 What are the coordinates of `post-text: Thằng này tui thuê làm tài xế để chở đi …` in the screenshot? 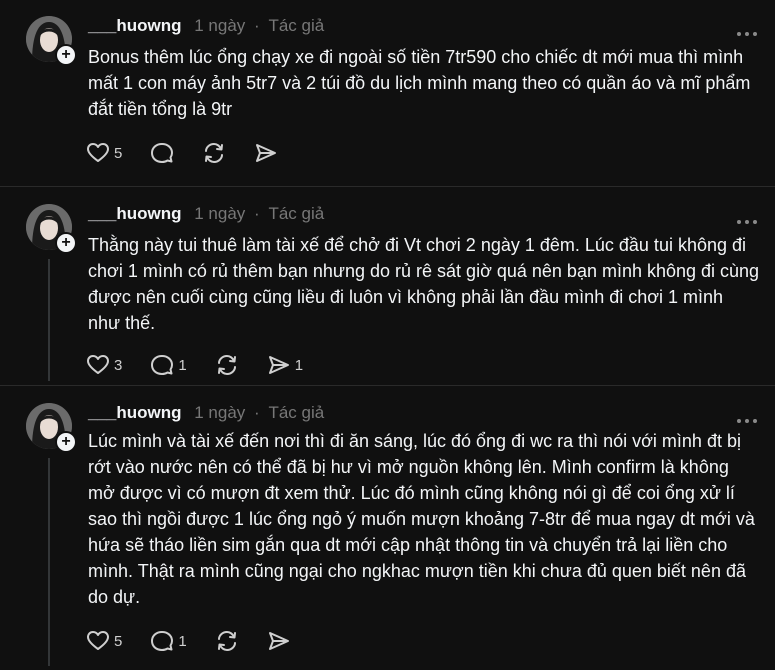 It's located at (424, 284).